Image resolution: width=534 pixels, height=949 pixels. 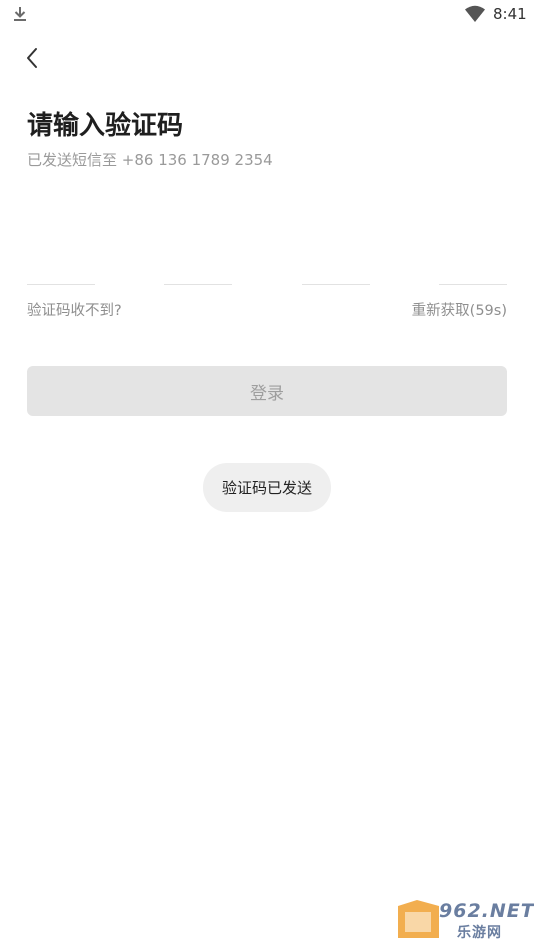 I want to click on toast-message: 验证码已发送, so click(x=267, y=487).